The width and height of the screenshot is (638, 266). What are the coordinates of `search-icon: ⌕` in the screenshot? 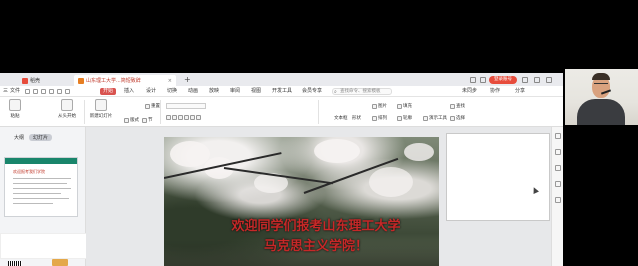 It's located at (335, 92).